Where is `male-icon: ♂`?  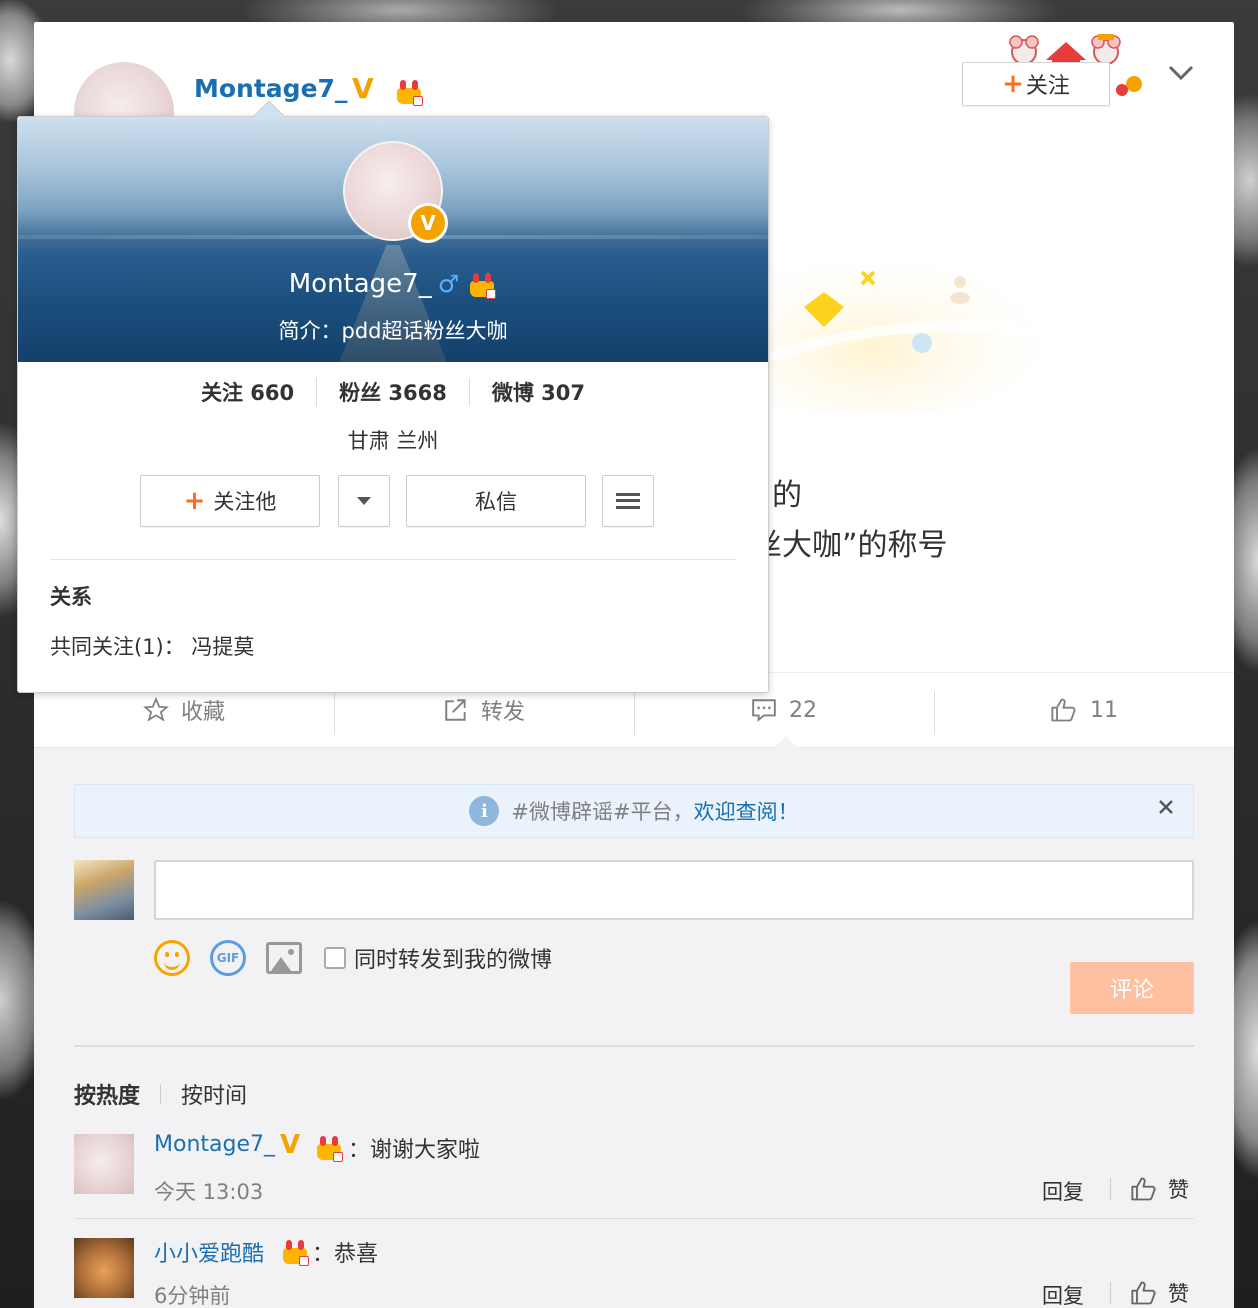
male-icon: ♂ is located at coordinates (448, 284).